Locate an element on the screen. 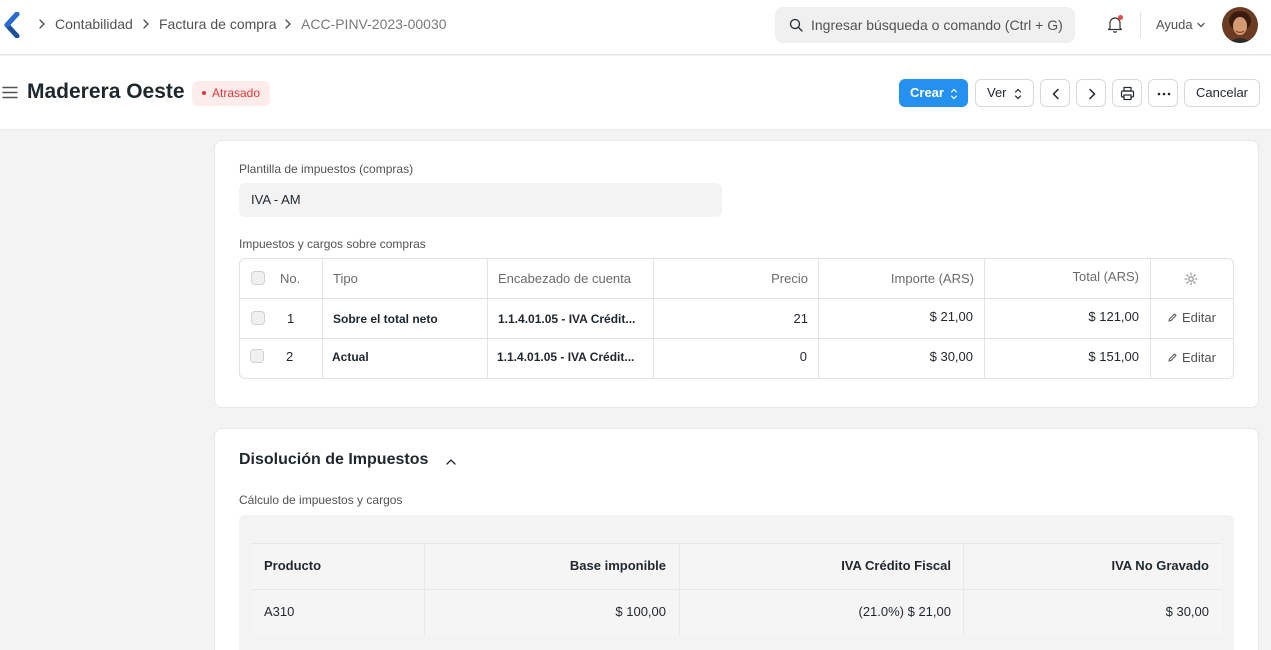 The width and height of the screenshot is (1271, 650). notification-dot is located at coordinates (1120, 17).